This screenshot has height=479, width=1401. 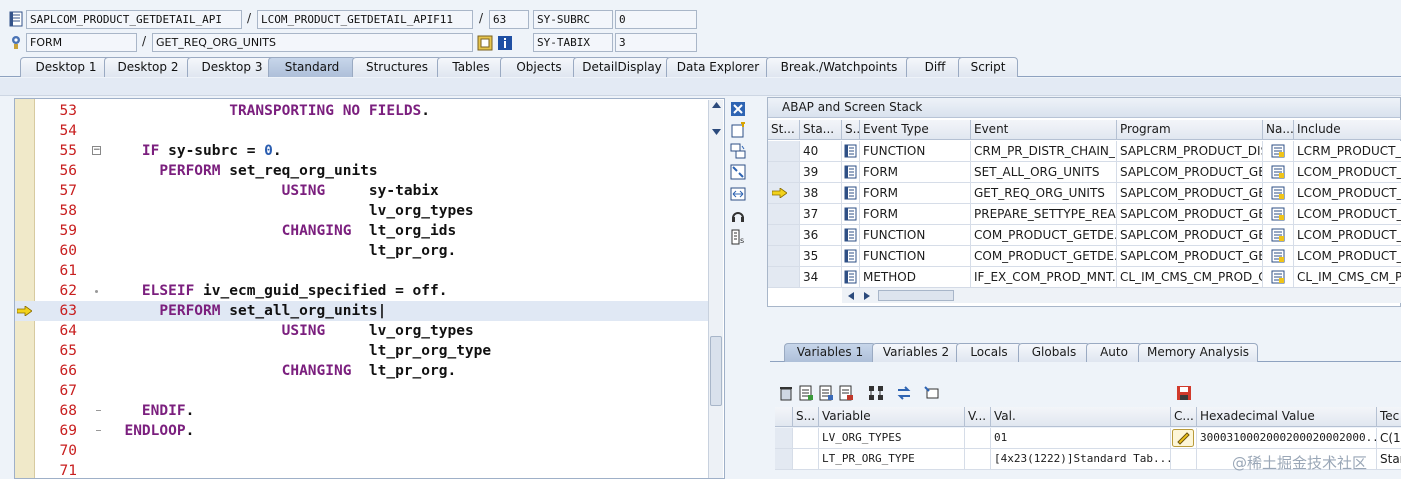 What do you see at coordinates (821, 277) in the screenshot?
I see `stack-level: 34` at bounding box center [821, 277].